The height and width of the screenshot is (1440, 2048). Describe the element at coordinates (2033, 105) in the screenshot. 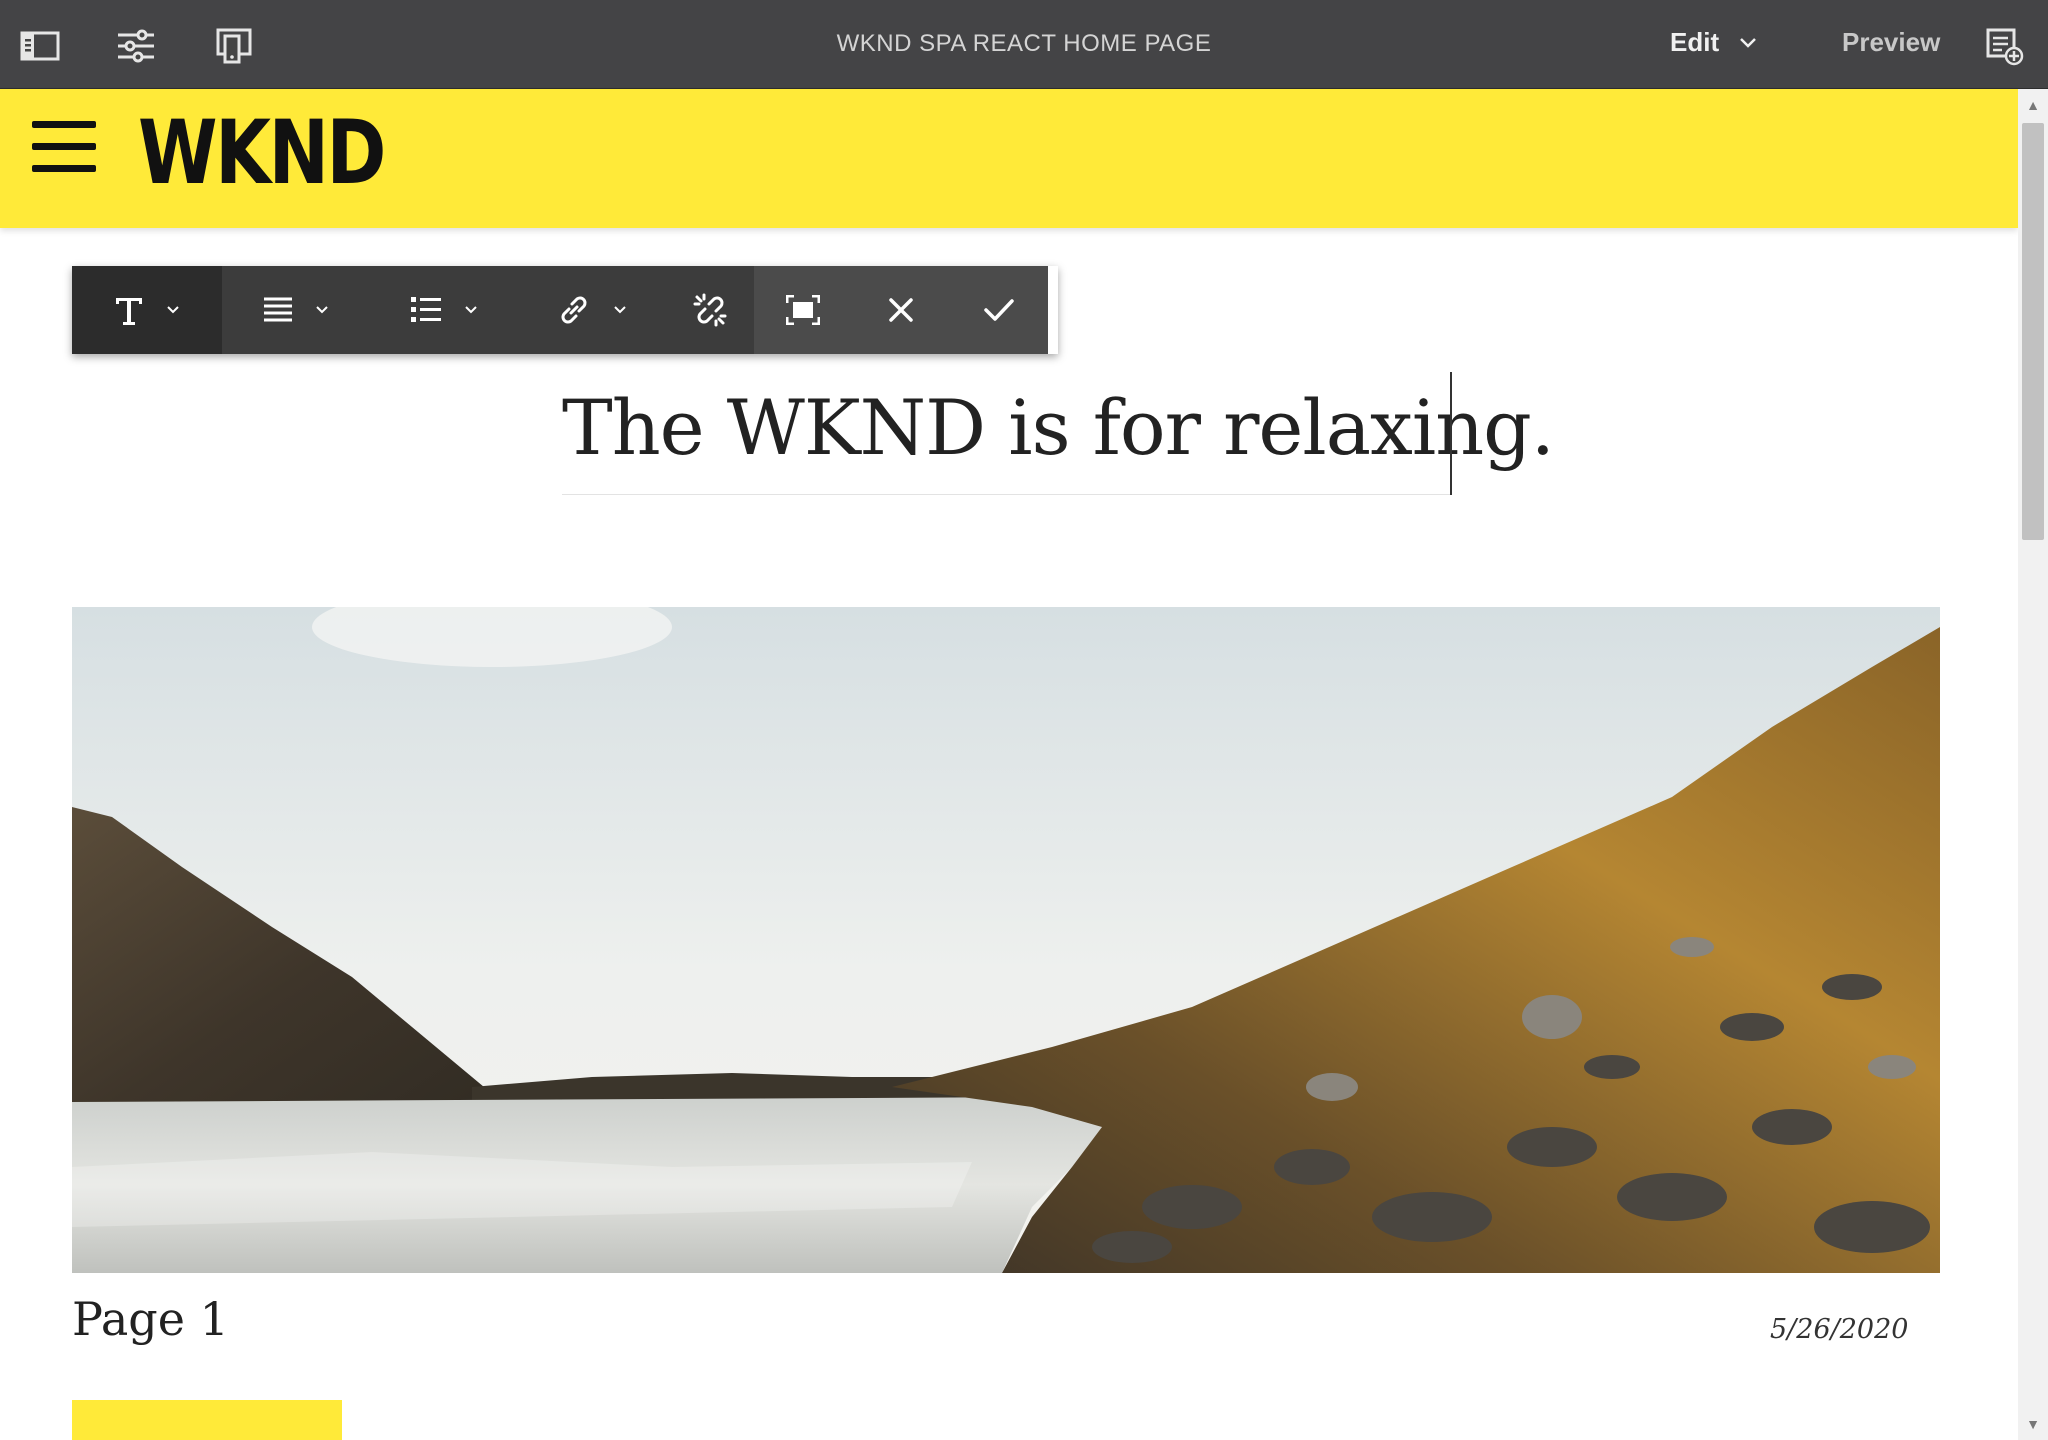

I see `scroll-up-icon: ▲` at that location.